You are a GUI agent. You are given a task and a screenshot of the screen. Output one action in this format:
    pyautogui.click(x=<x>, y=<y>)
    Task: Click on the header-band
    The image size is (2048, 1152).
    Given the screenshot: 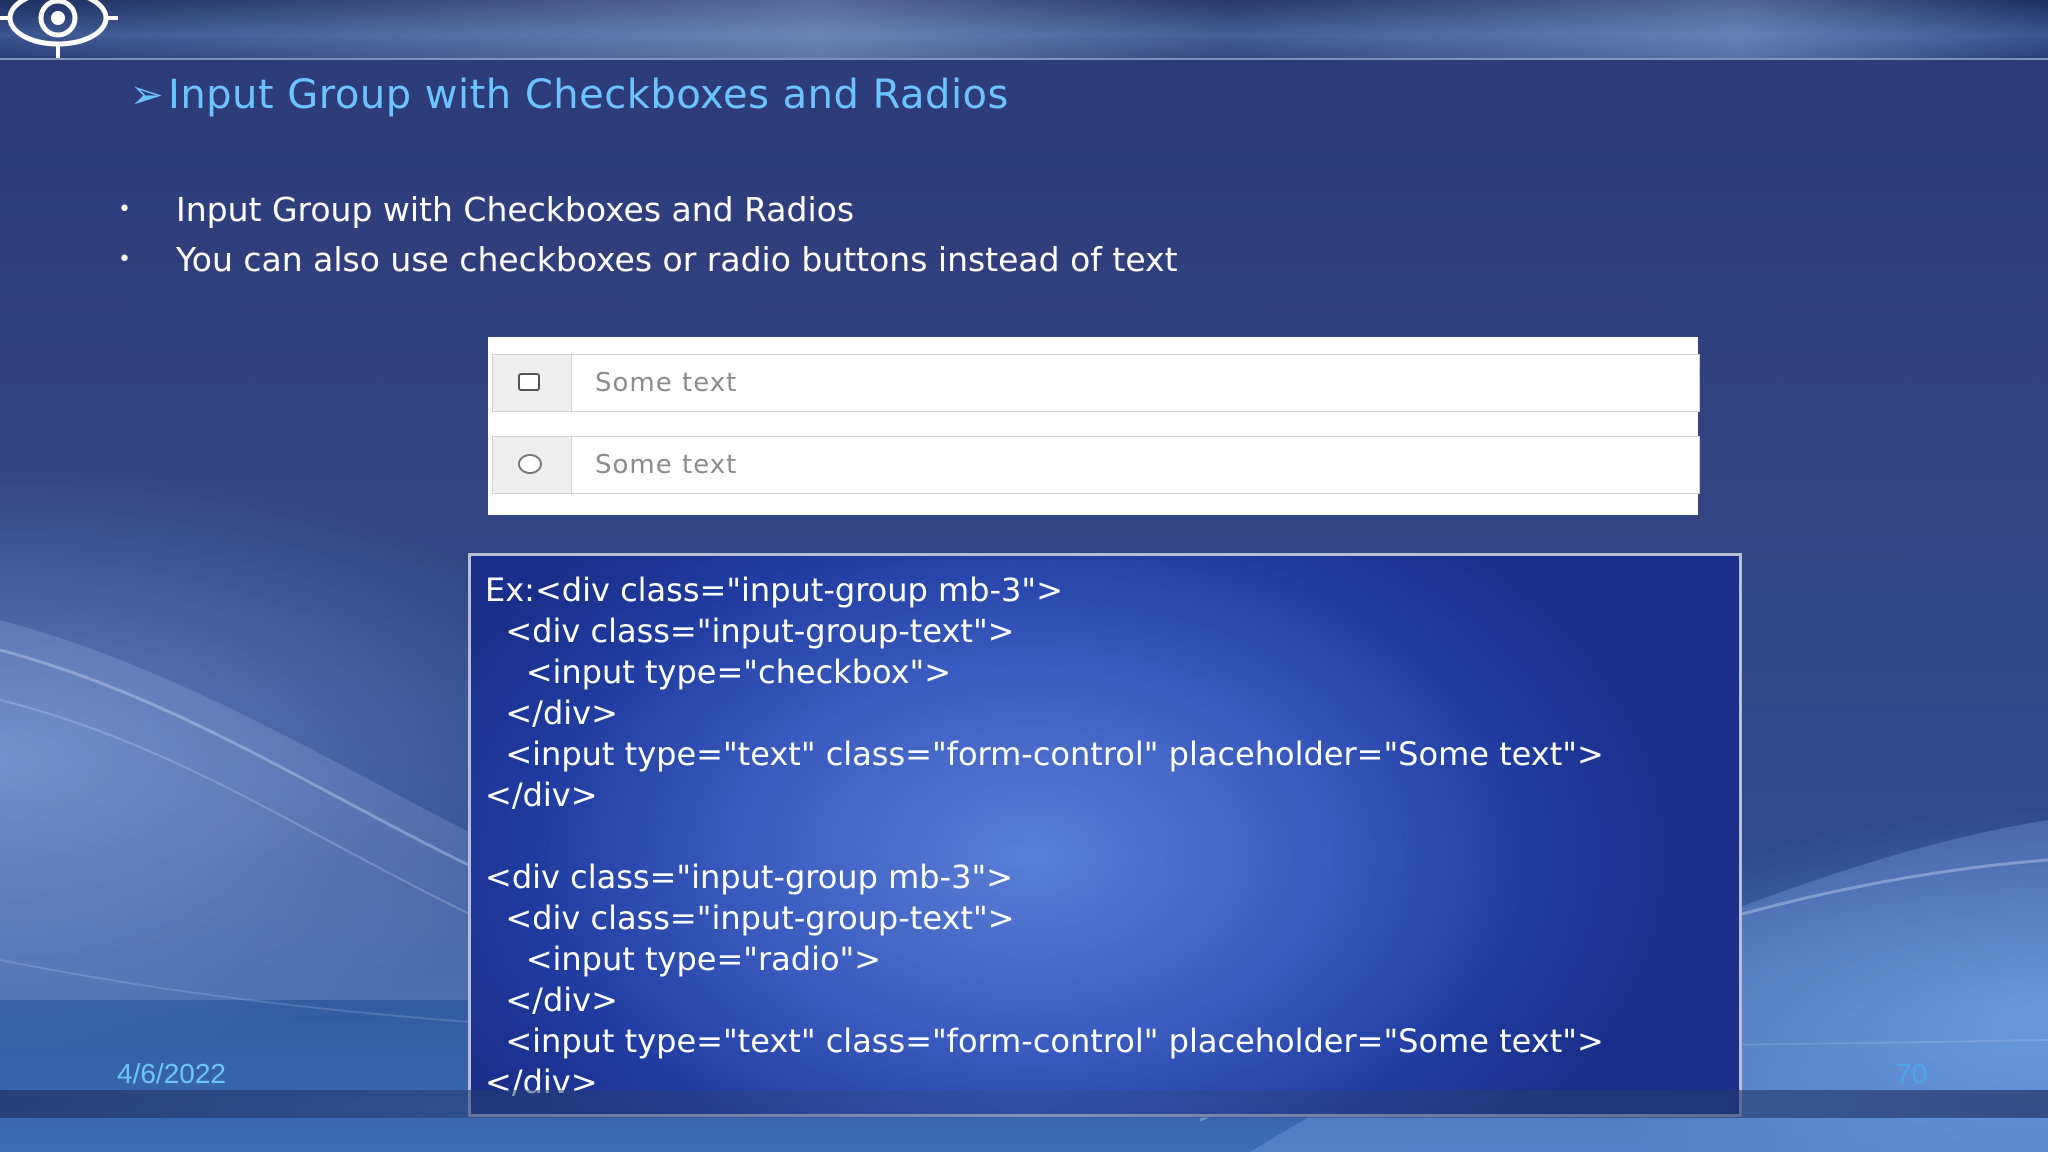 What is the action you would take?
    pyautogui.click(x=1024, y=30)
    